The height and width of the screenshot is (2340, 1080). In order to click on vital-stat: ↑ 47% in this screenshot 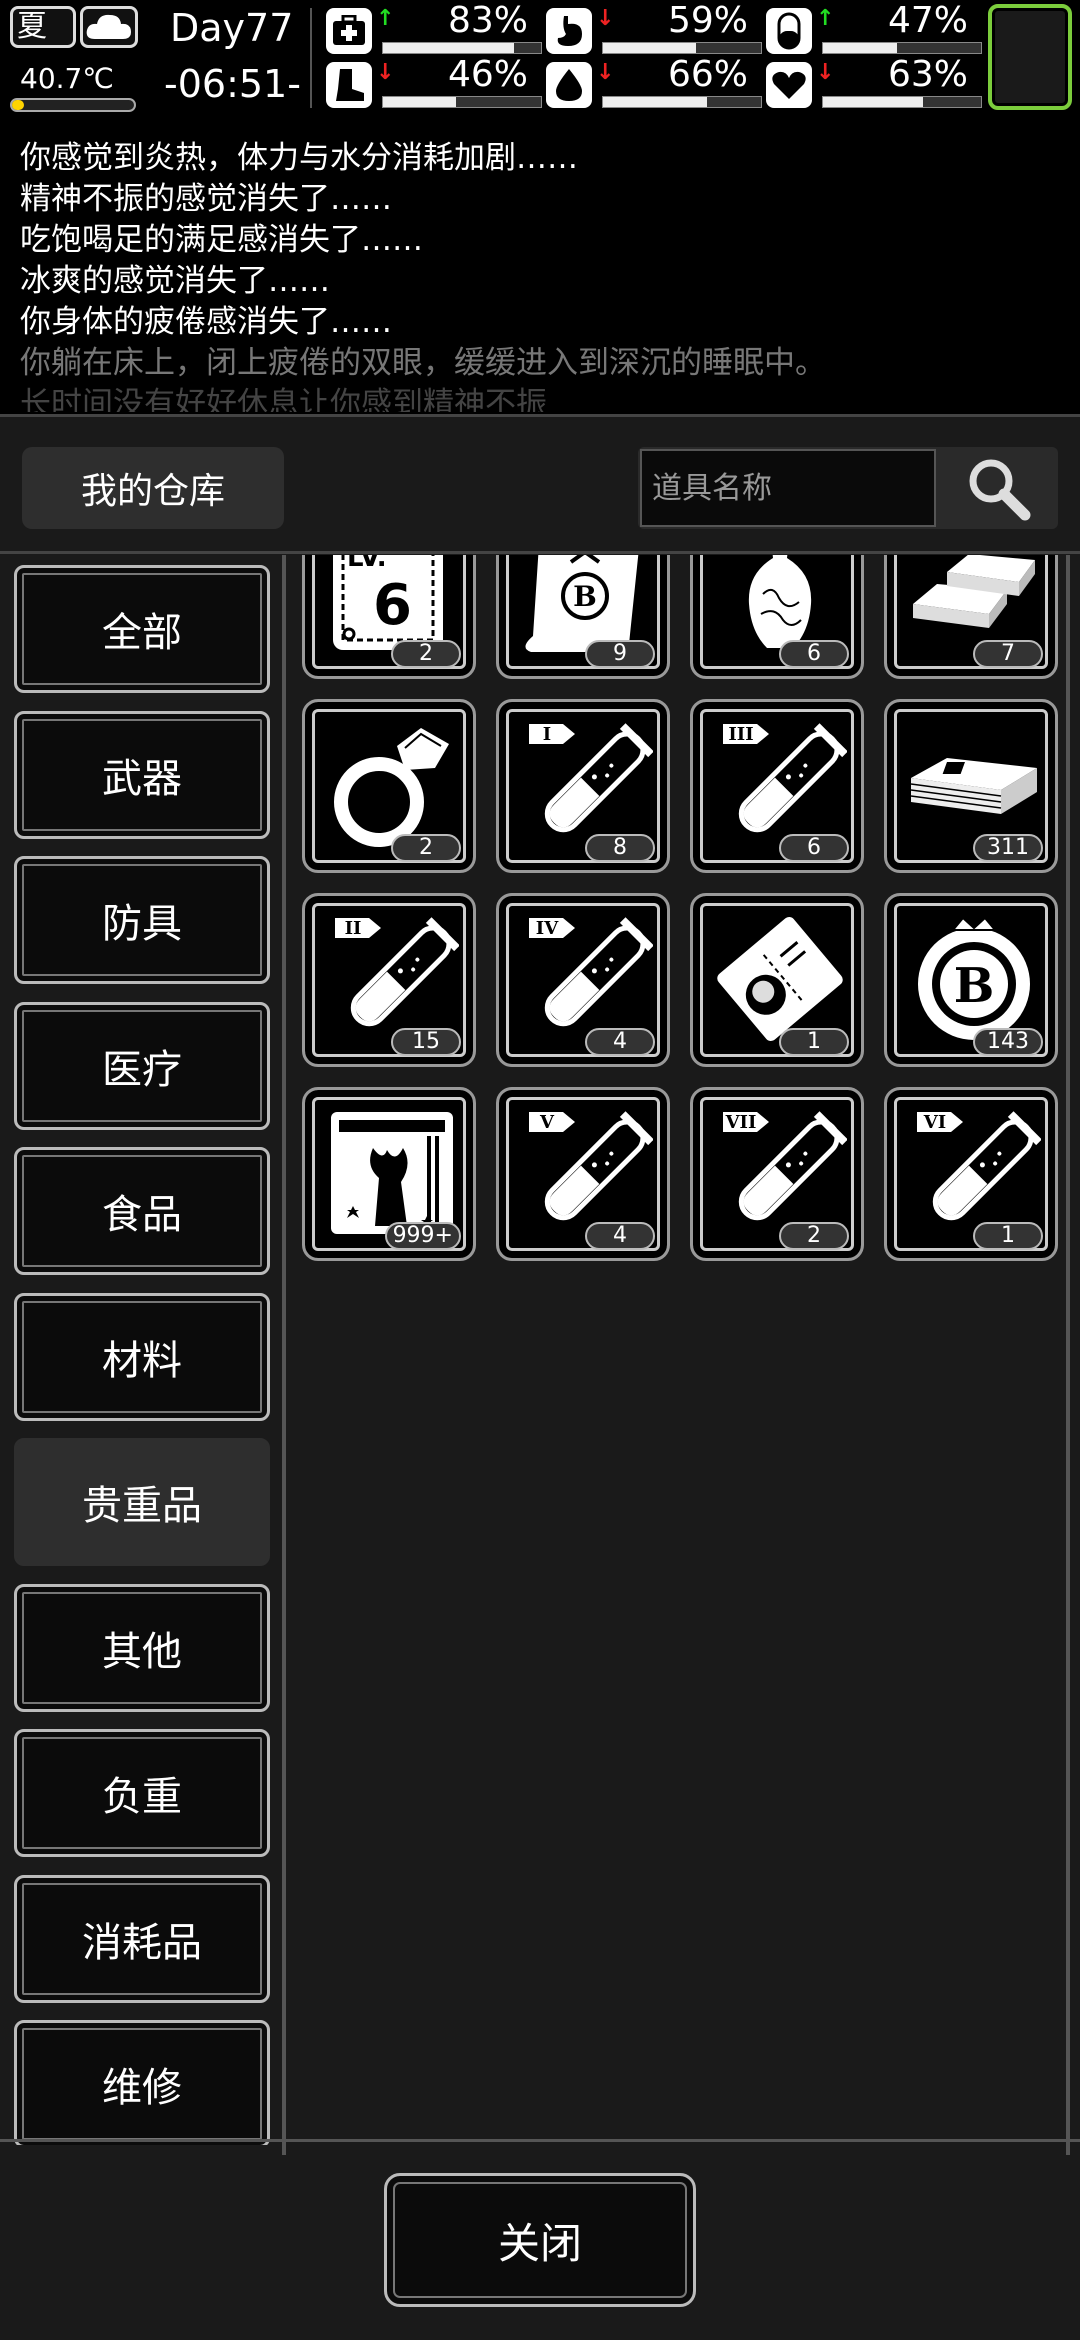, I will do `click(874, 29)`.